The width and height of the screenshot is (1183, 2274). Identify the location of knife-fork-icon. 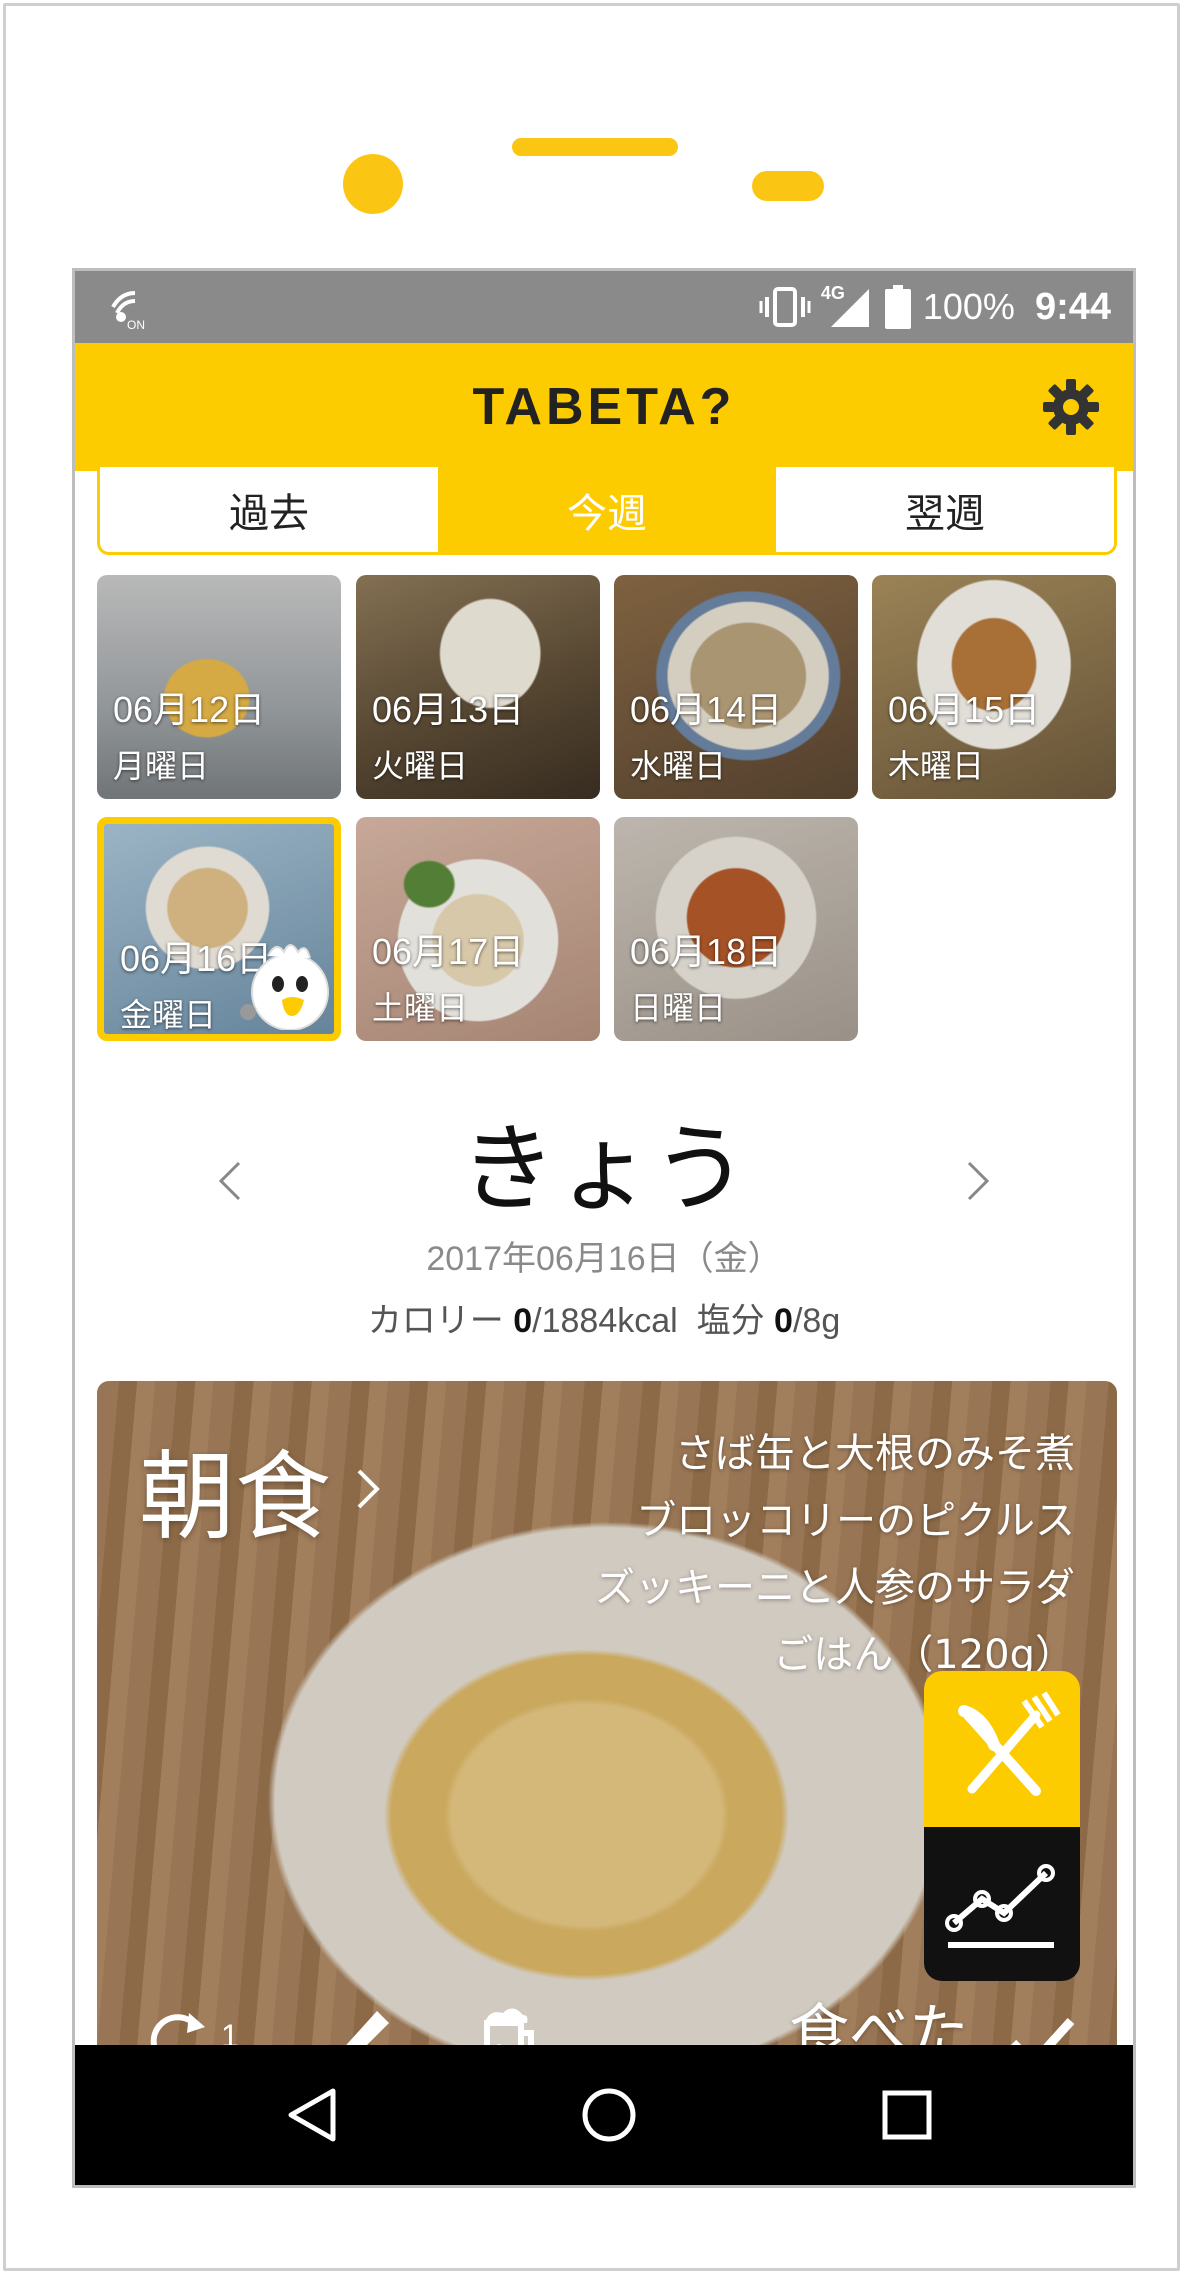
(1009, 1743).